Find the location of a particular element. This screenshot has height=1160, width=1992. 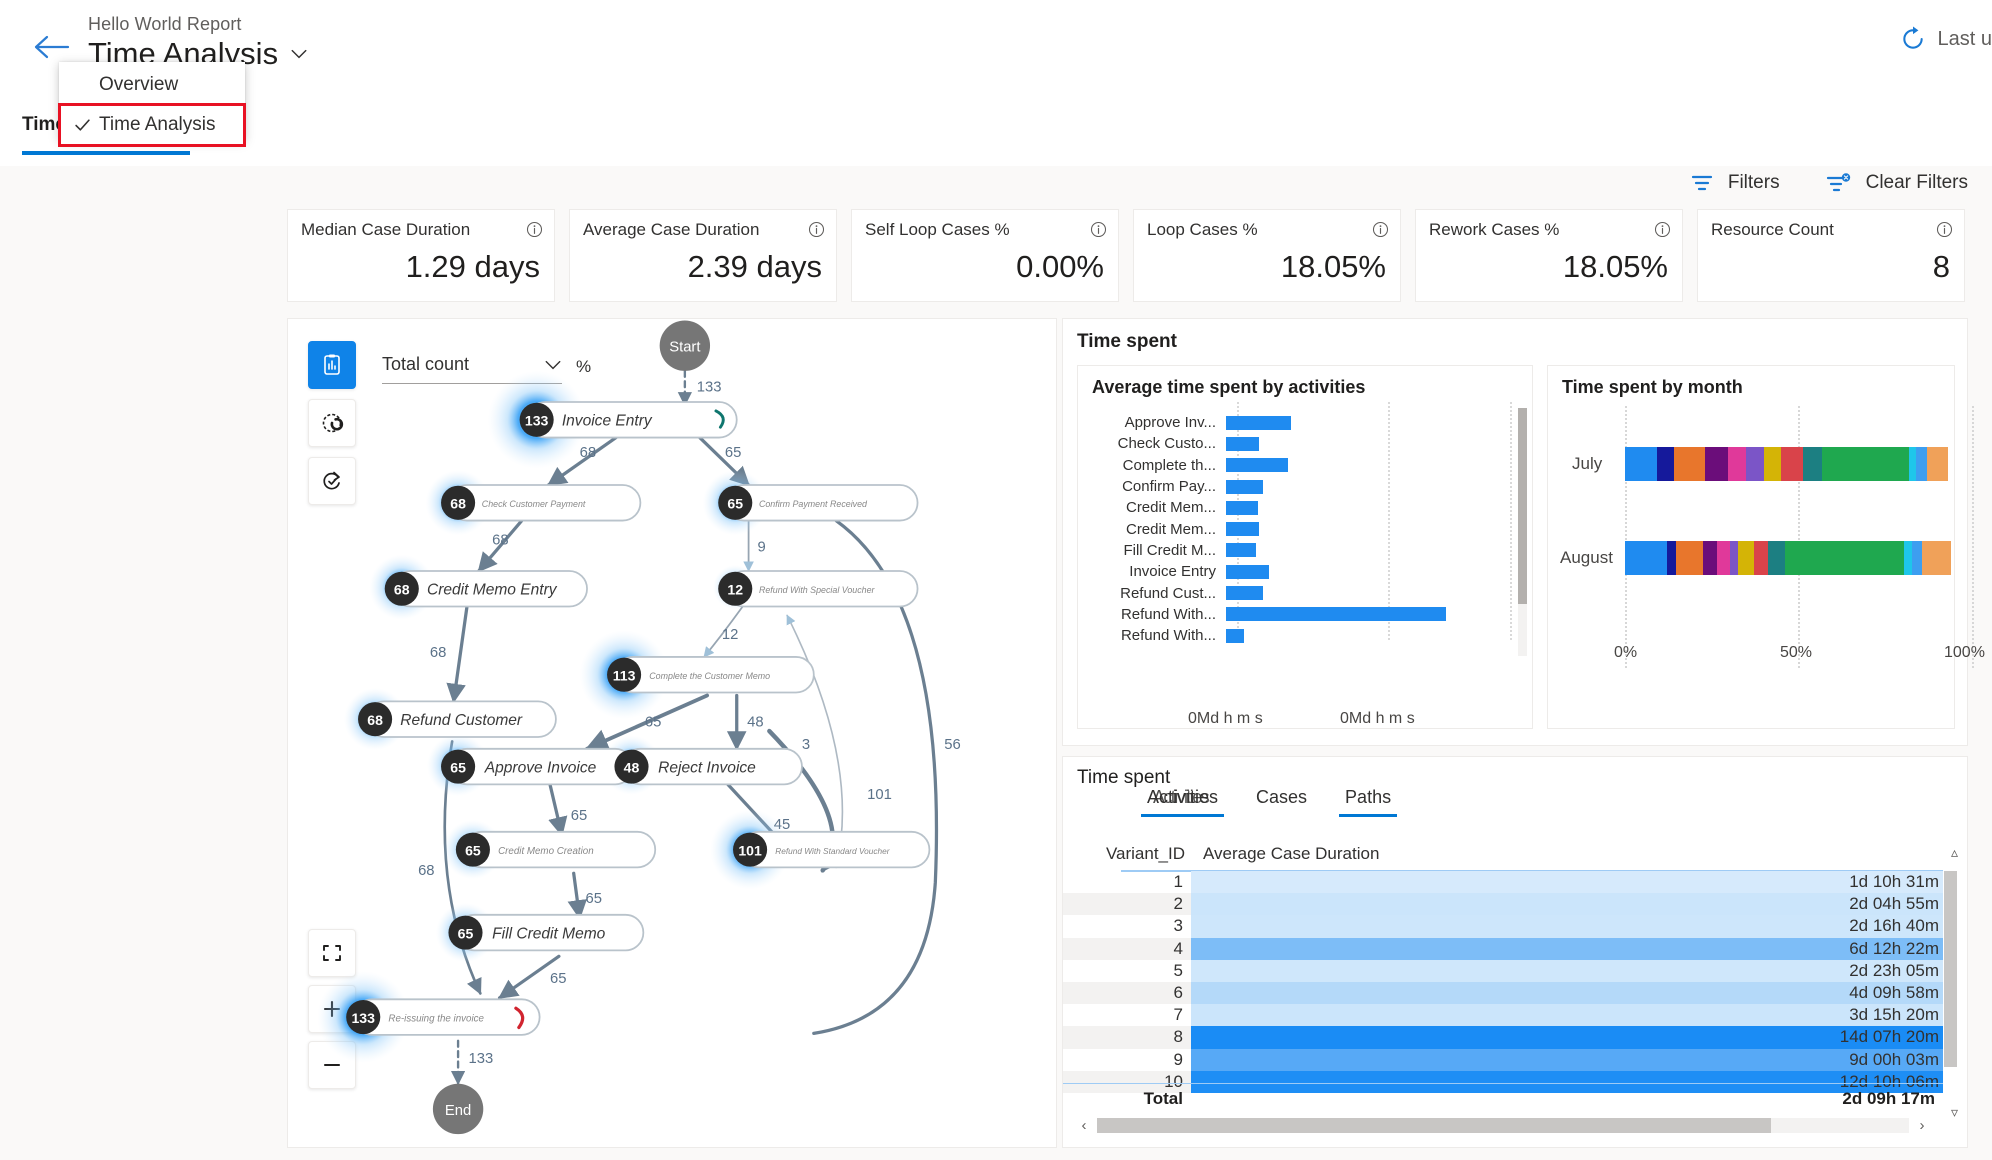

svg-text: 101 is located at coordinates (750, 851).